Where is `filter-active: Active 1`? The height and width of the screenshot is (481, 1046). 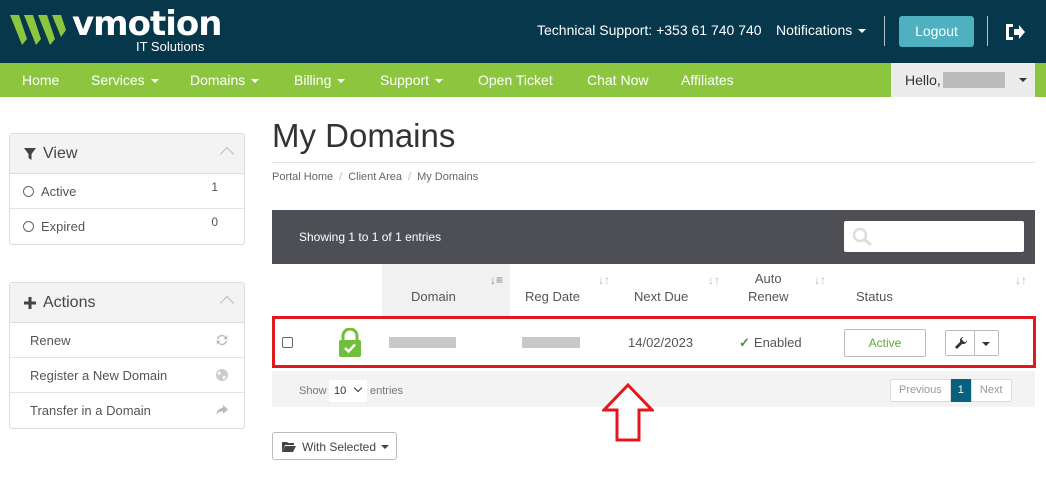 filter-active: Active 1 is located at coordinates (127, 191).